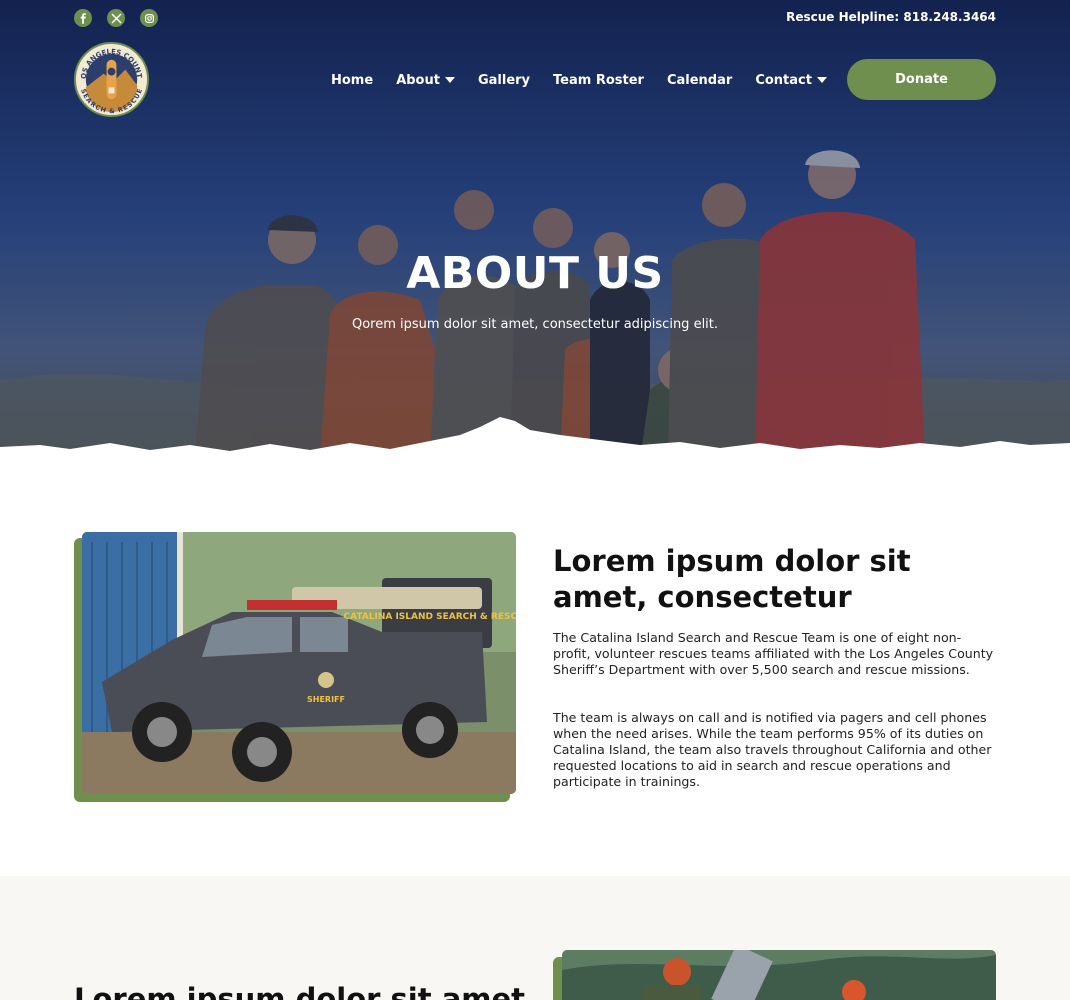  I want to click on nav-home-label: Home, so click(352, 80).